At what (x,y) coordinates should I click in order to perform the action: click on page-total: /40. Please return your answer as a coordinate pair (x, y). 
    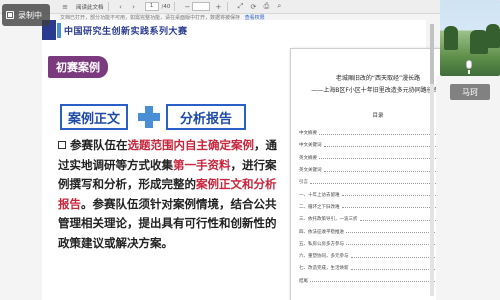
    Looking at the image, I should click on (166, 6).